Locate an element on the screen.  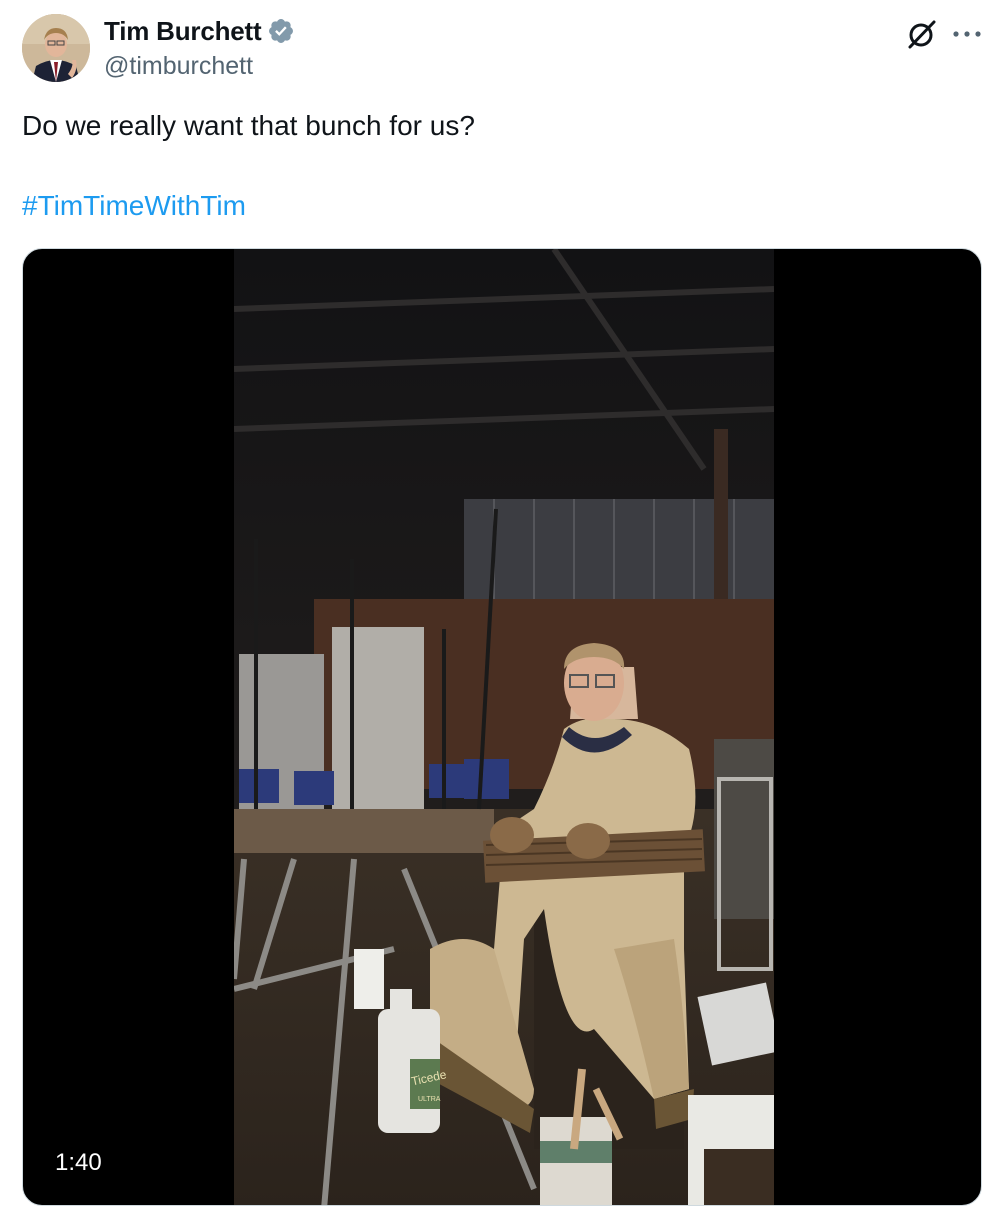
author-name-row: Tim Burchett is located at coordinates (199, 31).